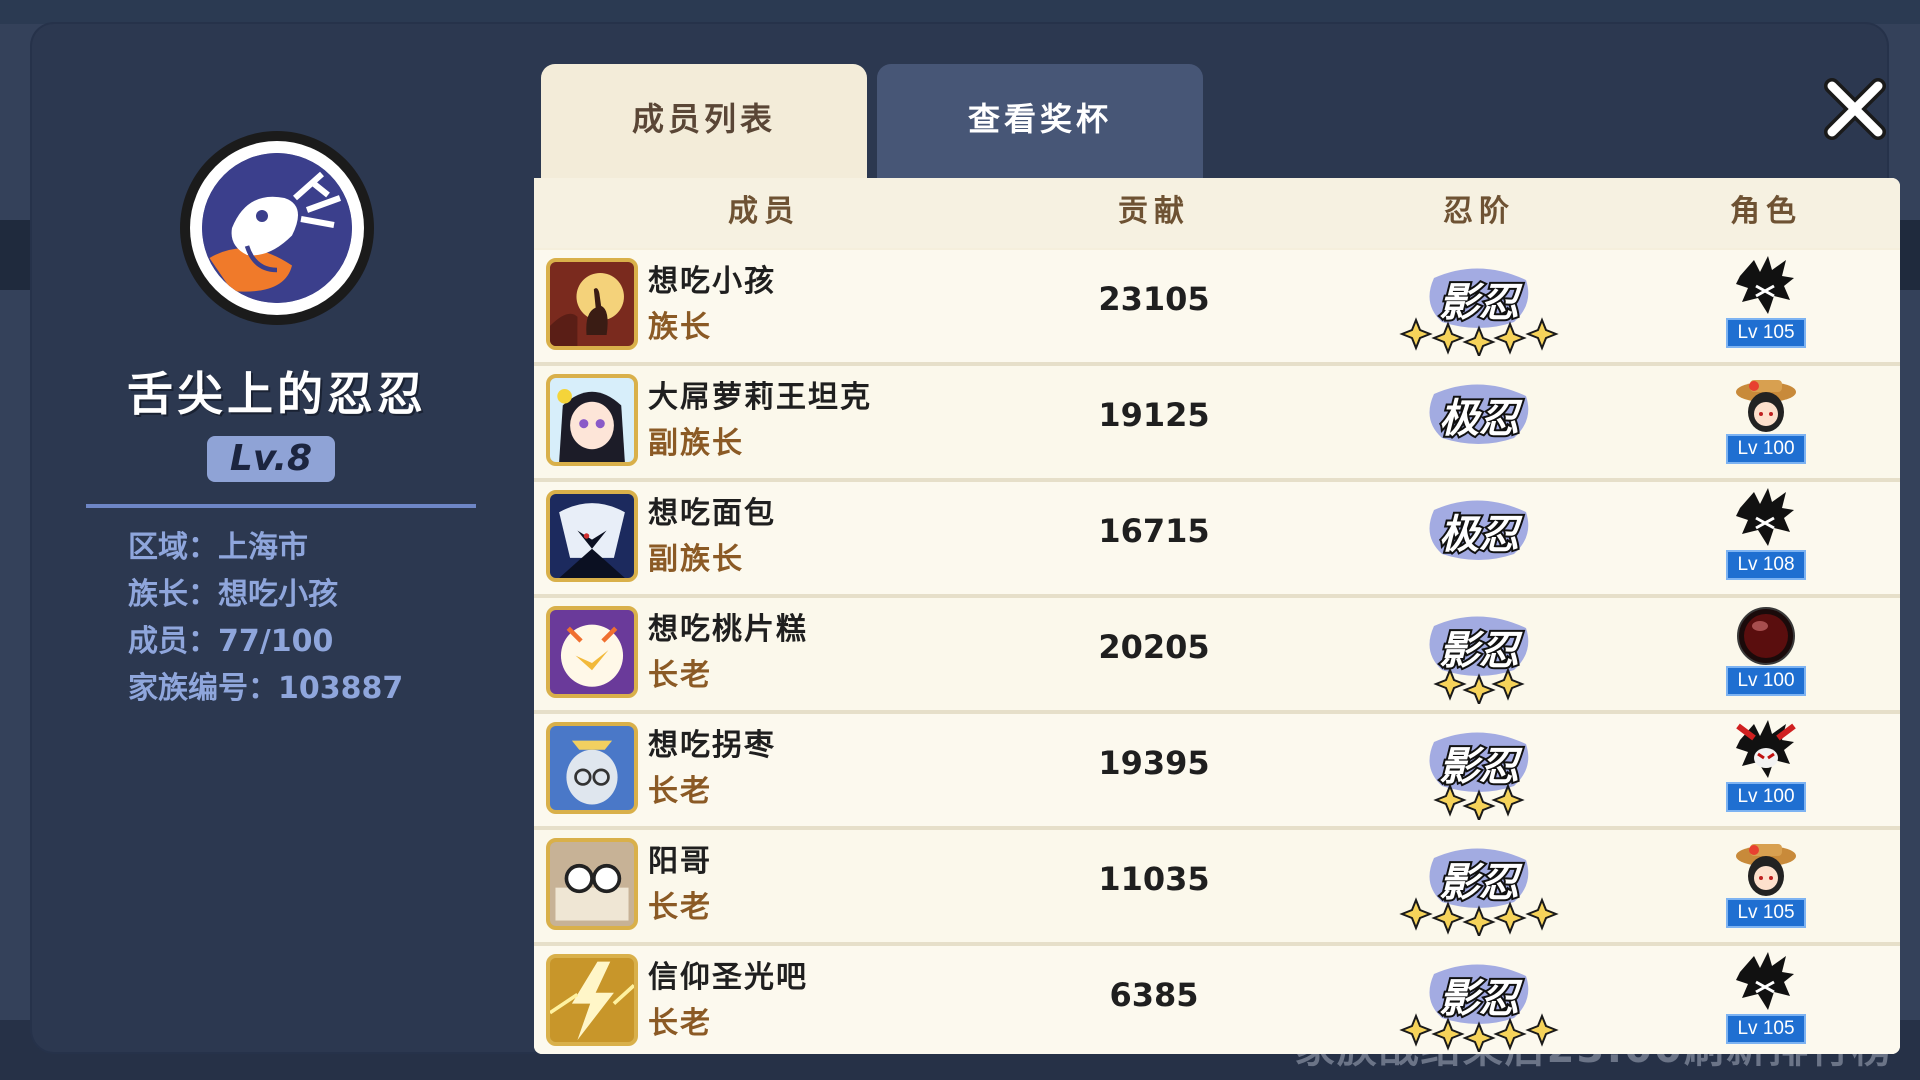  Describe the element at coordinates (728, 629) in the screenshot. I see `member-name: 想吃桃片糕` at that location.